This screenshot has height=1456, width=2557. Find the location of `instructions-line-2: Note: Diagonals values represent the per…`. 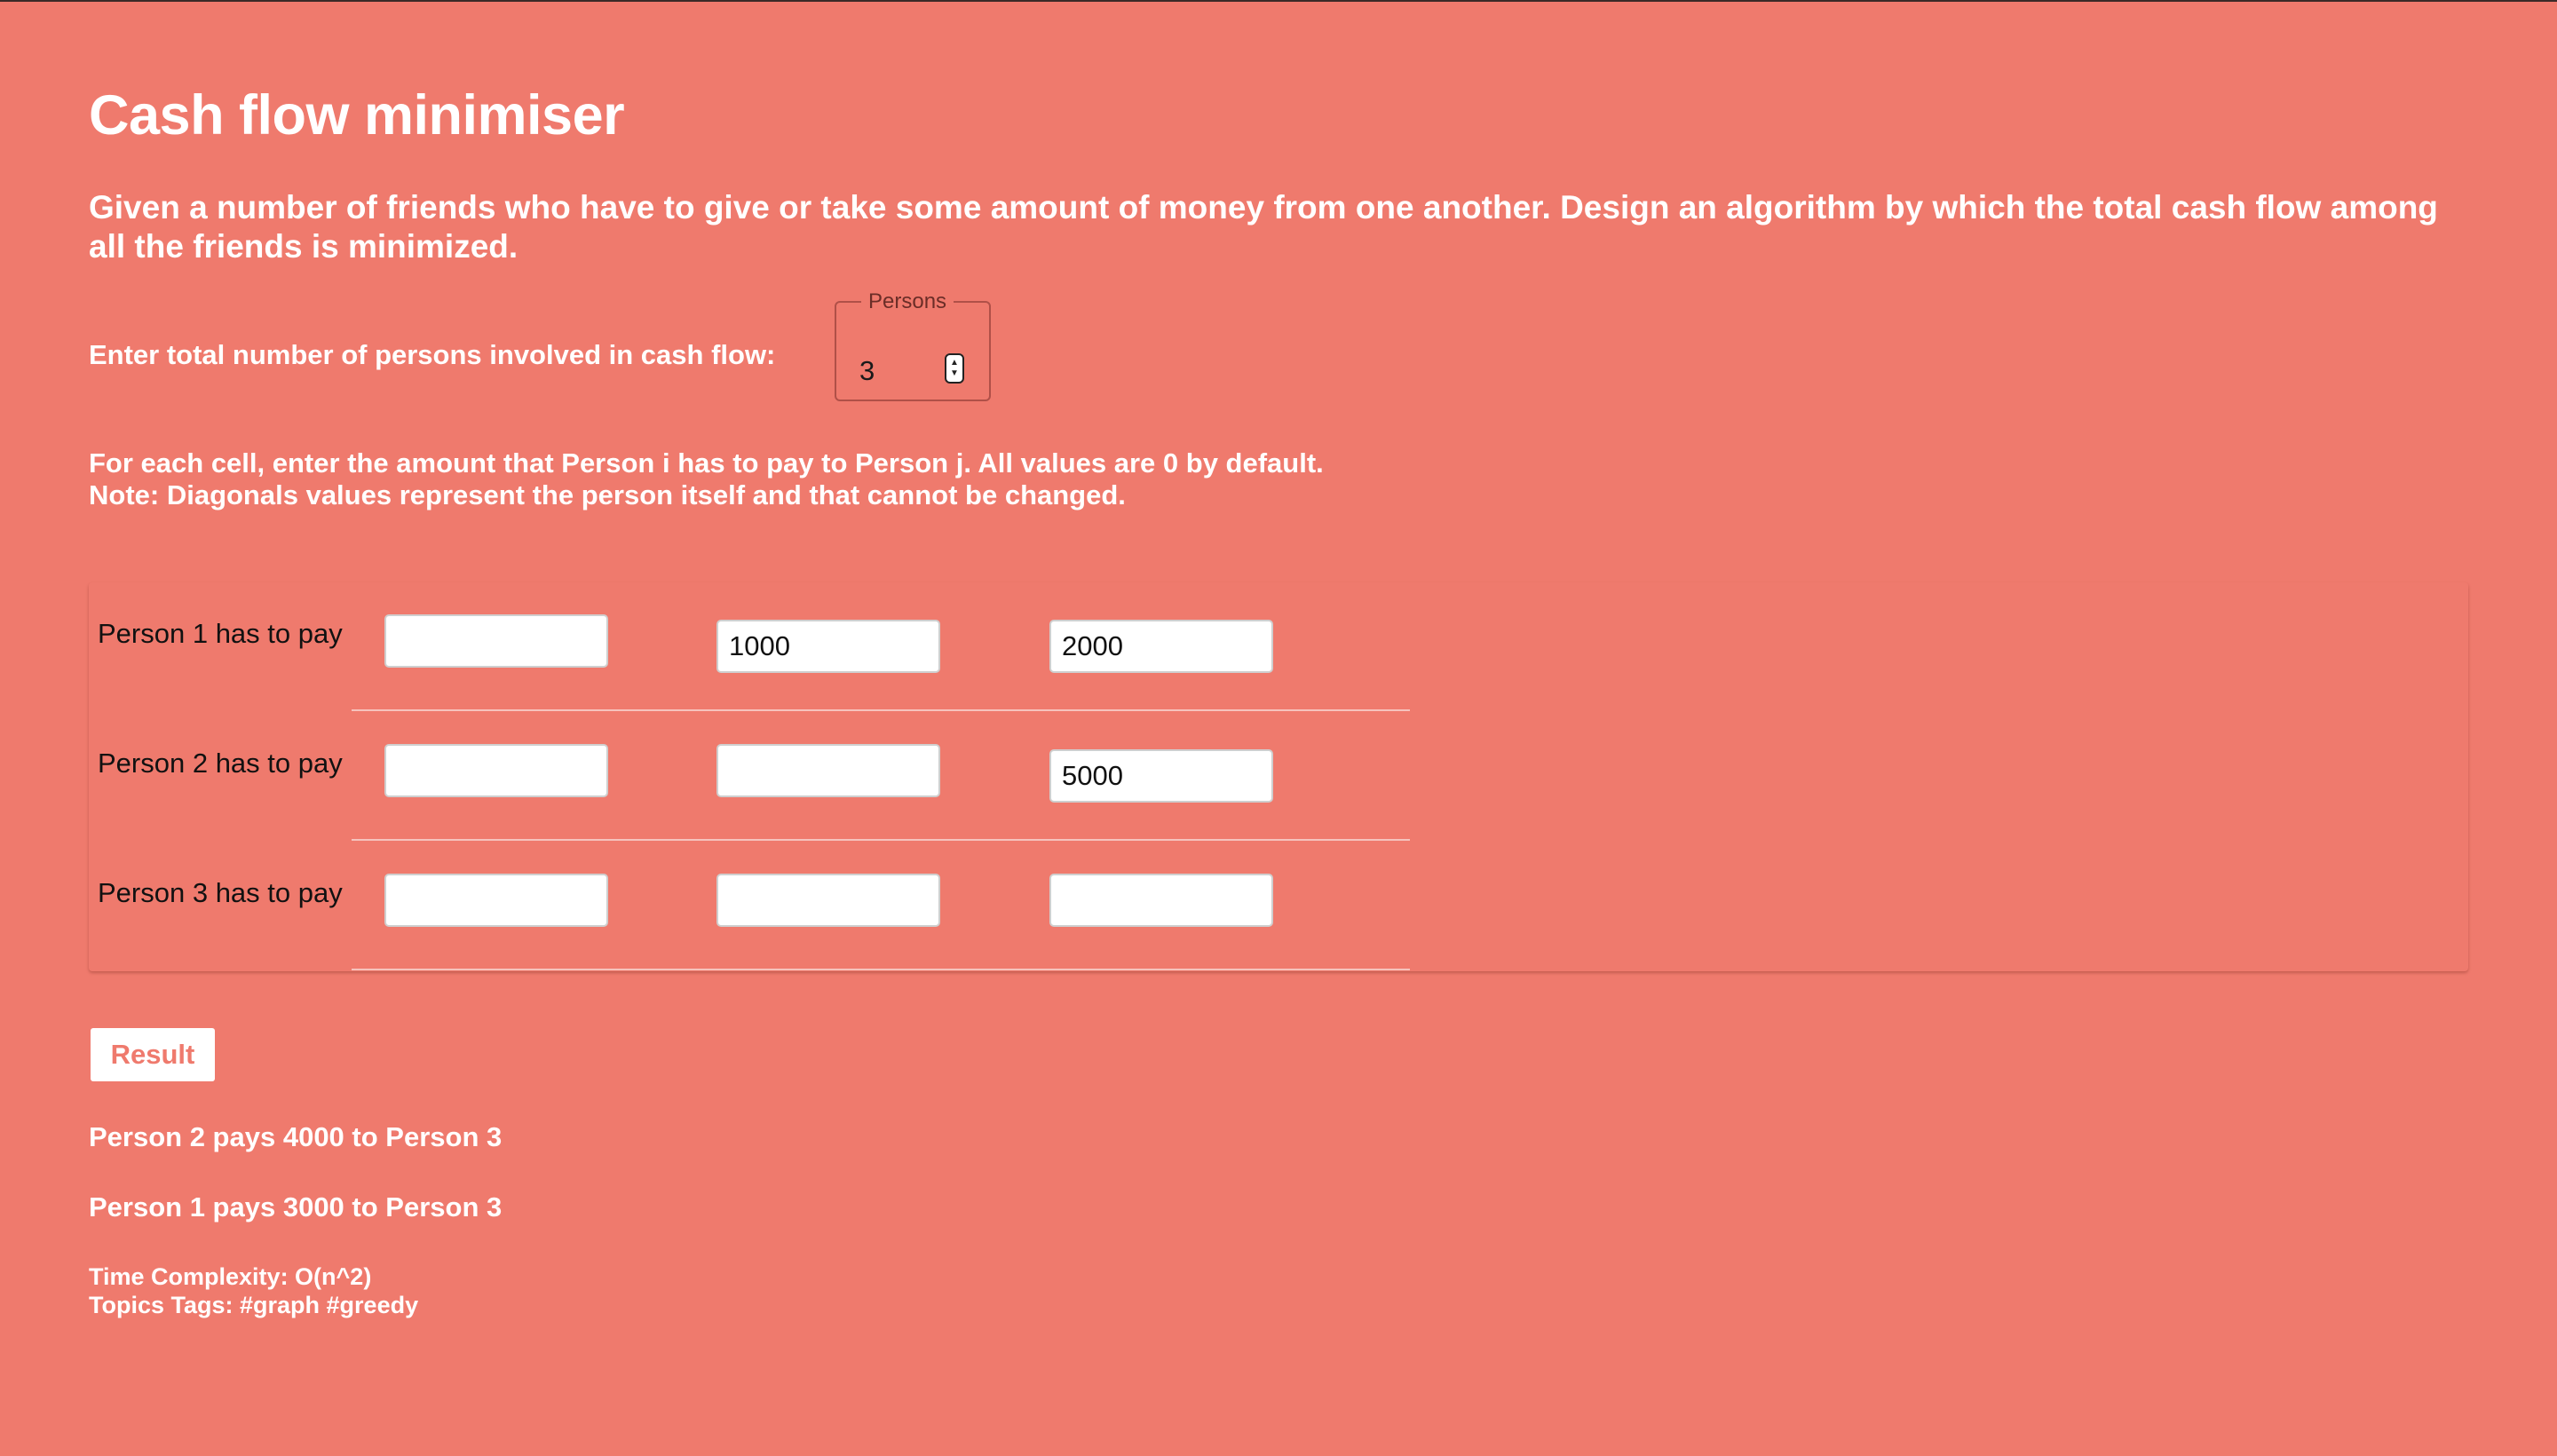

instructions-line-2: Note: Diagonals values represent the per… is located at coordinates (607, 494).